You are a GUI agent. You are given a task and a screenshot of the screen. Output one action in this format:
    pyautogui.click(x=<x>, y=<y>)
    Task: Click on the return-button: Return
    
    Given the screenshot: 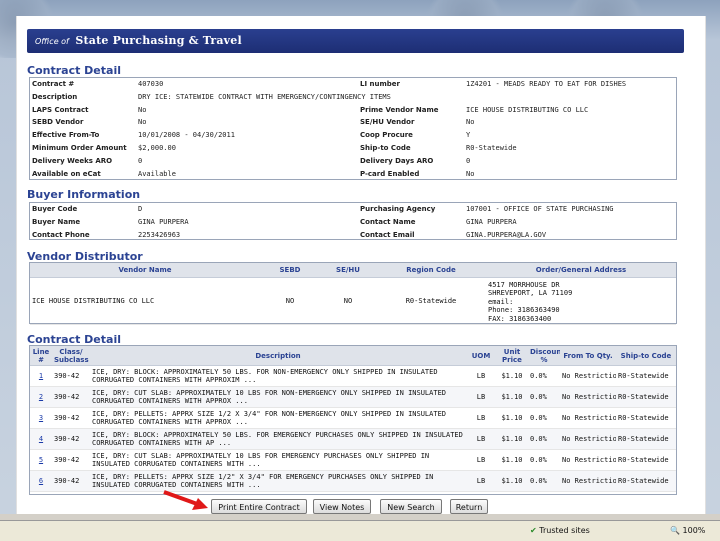 What is the action you would take?
    pyautogui.click(x=469, y=506)
    